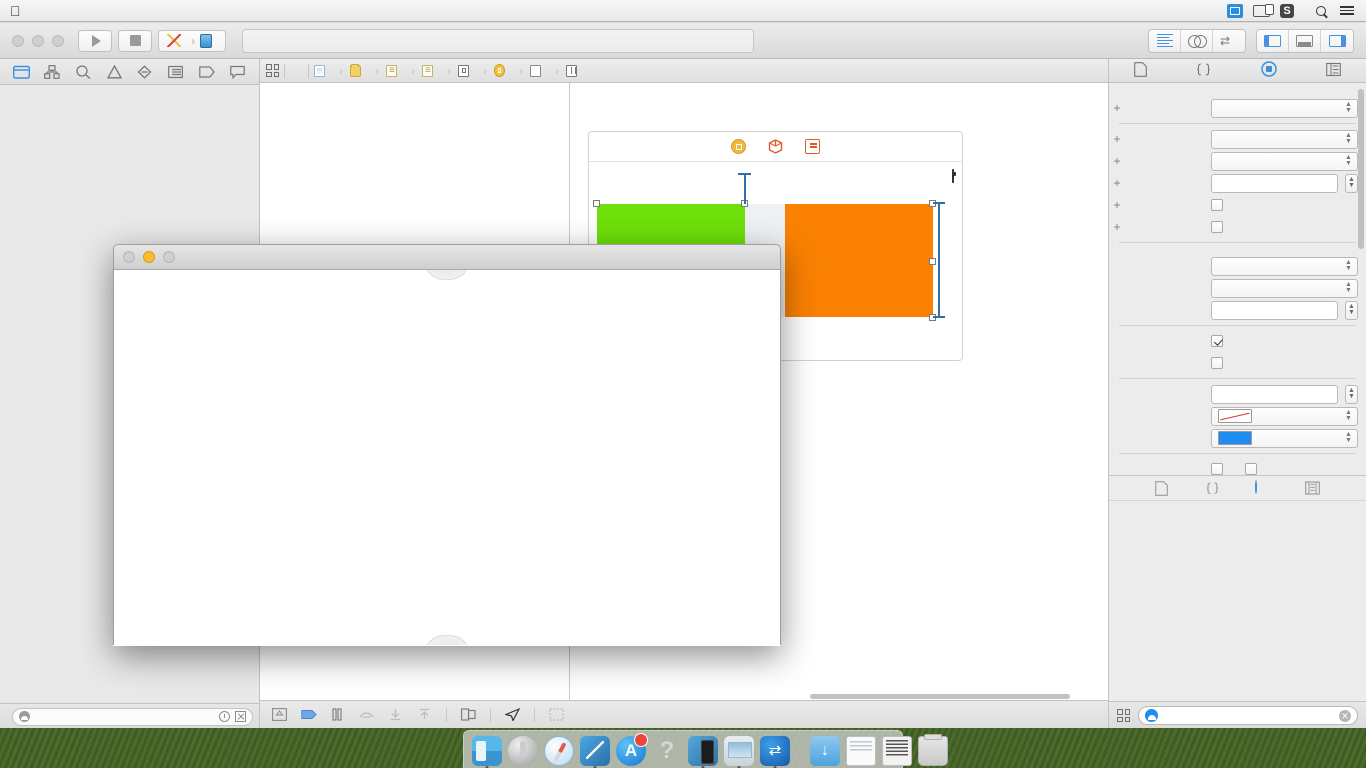  I want to click on constraint-line-vertical, so click(745, 189).